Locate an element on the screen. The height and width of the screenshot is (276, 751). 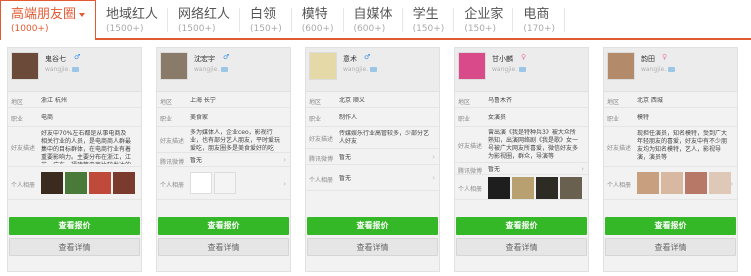
tab-label: 网络红人 is located at coordinates (204, 14).